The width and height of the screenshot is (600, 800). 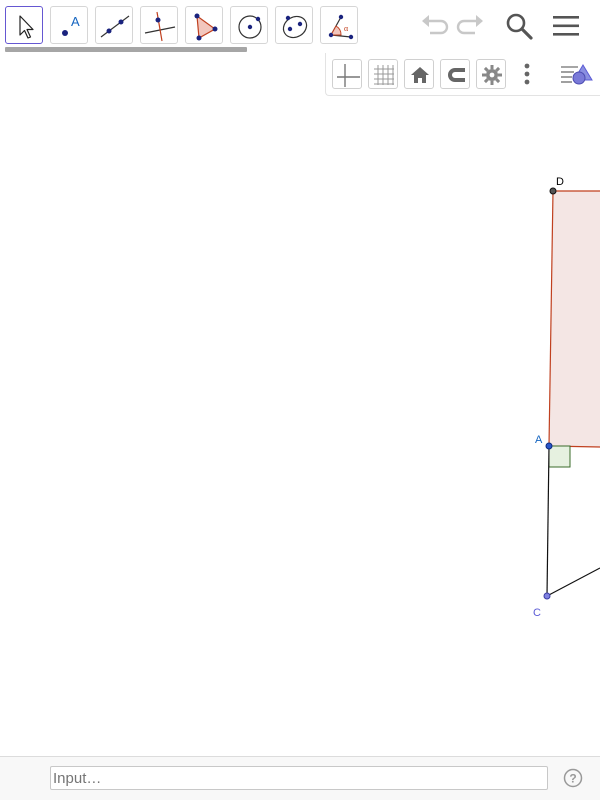 I want to click on segment-AC, so click(x=548, y=521).